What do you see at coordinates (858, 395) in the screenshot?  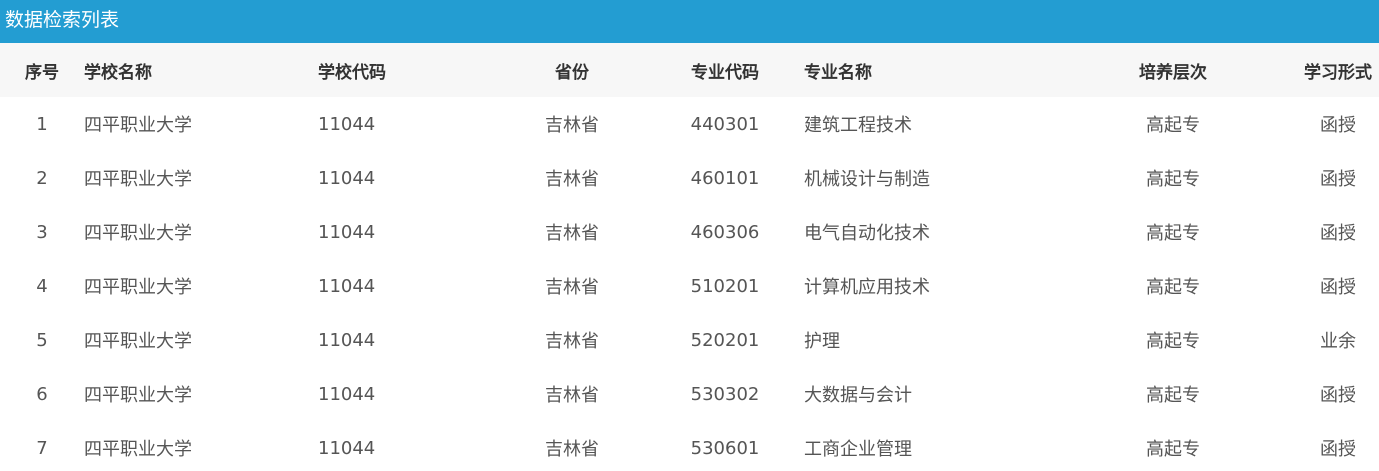 I see `cell-major-name: 大数据与会计` at bounding box center [858, 395].